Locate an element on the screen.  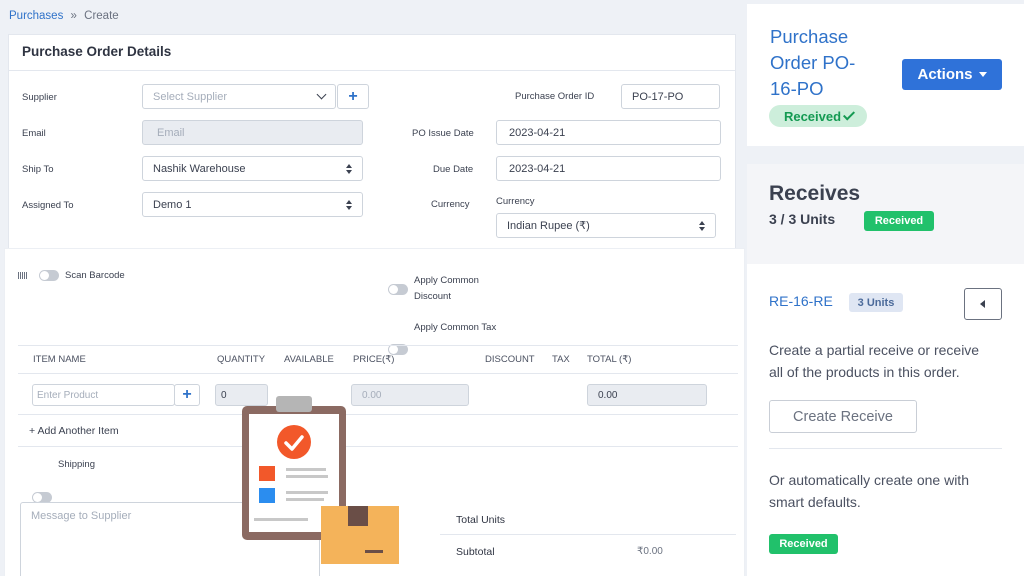
column-item-name: ITEM NAME is located at coordinates (59, 359).